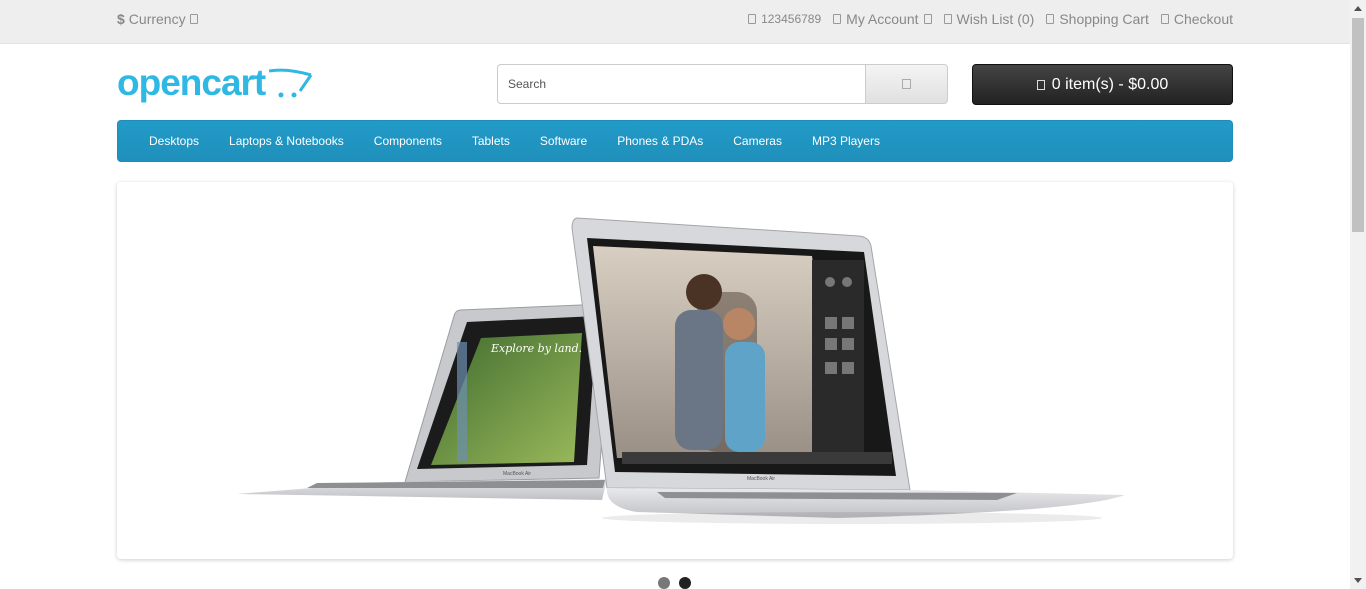 This screenshot has width=1366, height=589. I want to click on menu-item-desktops: Desktops, so click(174, 141).